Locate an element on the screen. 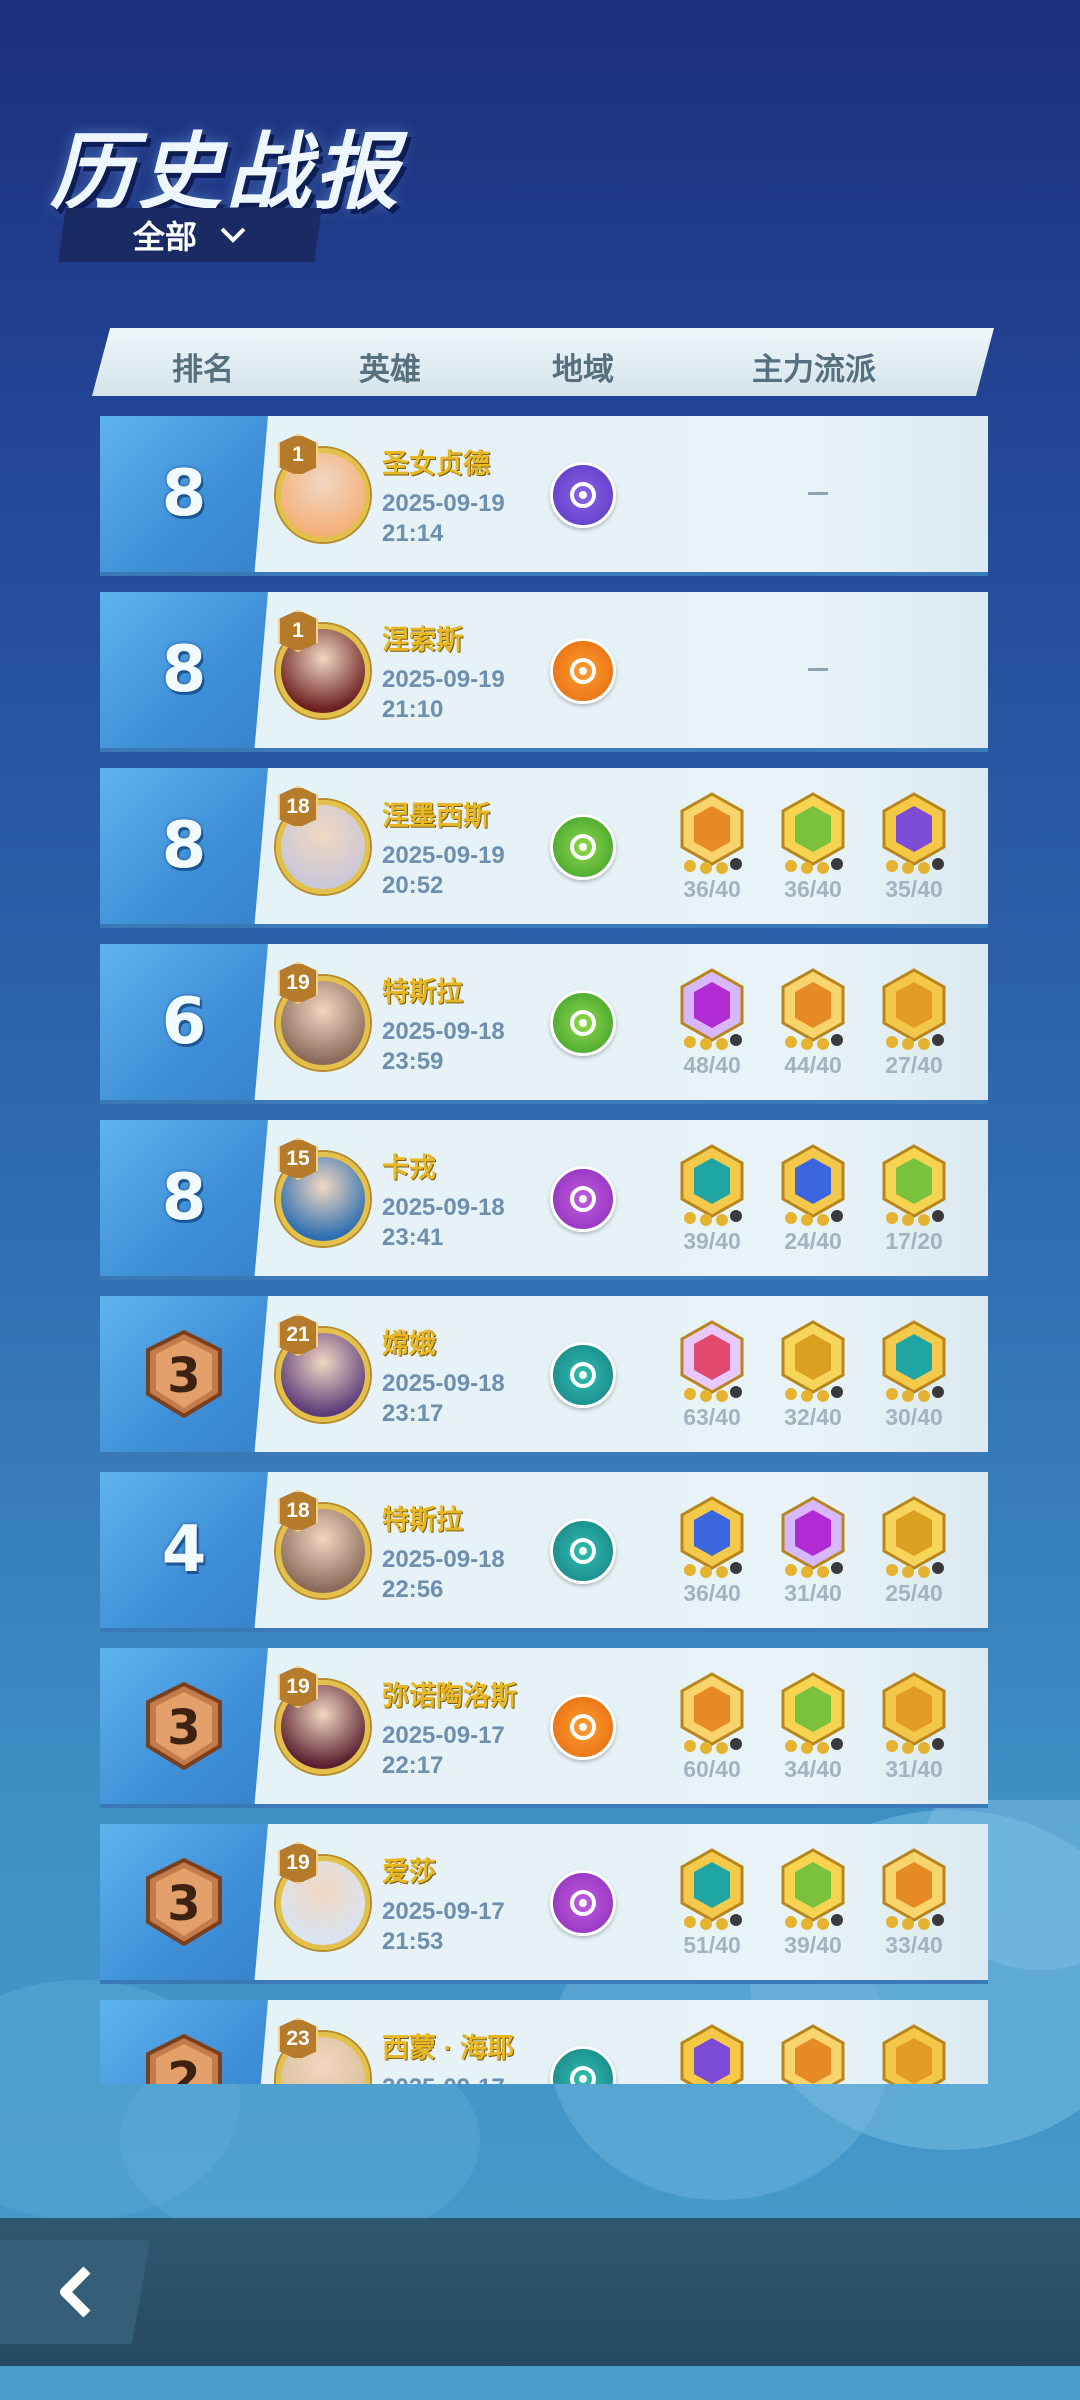 The width and height of the screenshot is (1080, 2400). trait-count: 63/40 is located at coordinates (712, 1417).